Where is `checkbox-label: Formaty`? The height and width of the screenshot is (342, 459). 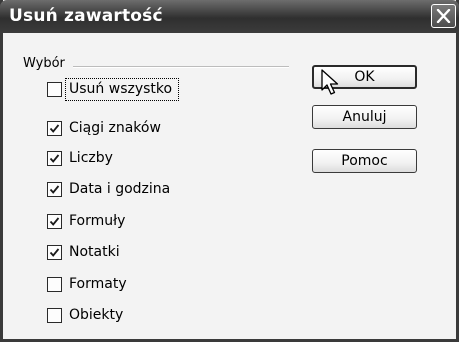
checkbox-label: Formaty is located at coordinates (98, 284).